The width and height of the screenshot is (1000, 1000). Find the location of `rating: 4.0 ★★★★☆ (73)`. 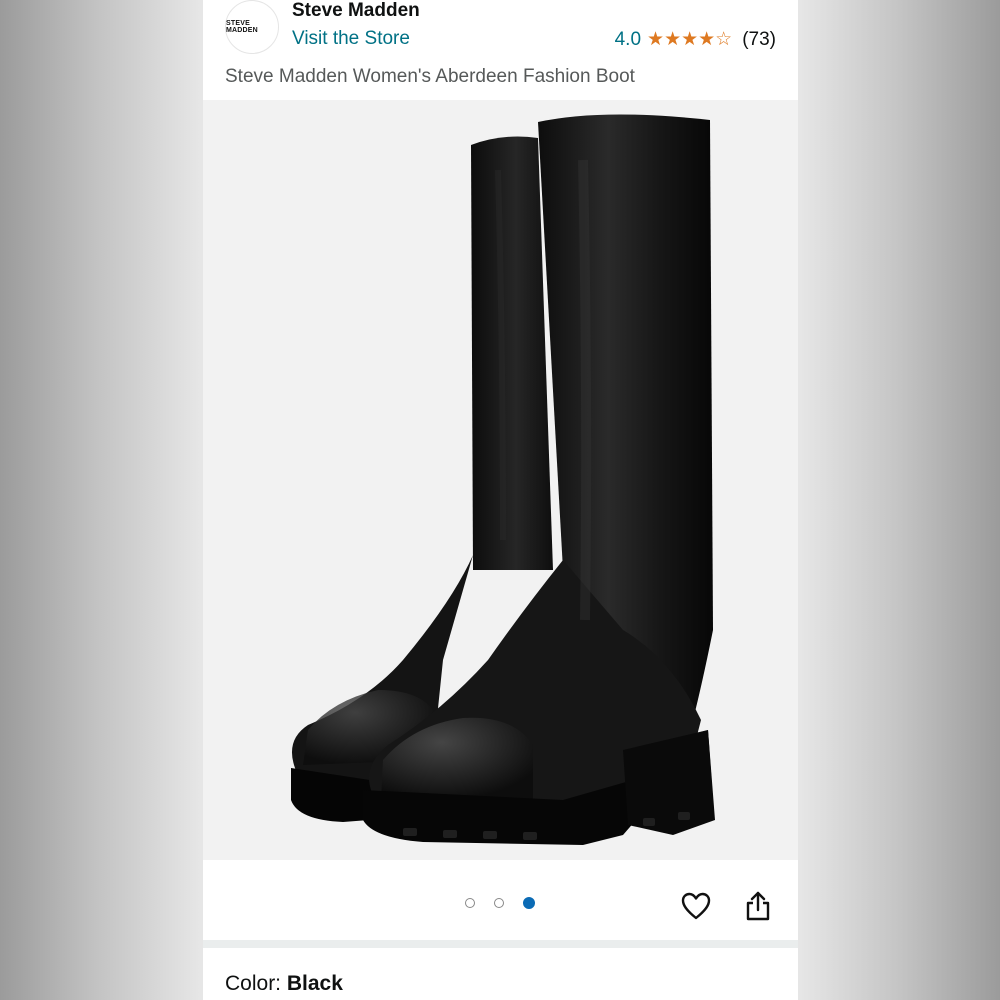

rating: 4.0 ★★★★☆ (73) is located at coordinates (695, 39).